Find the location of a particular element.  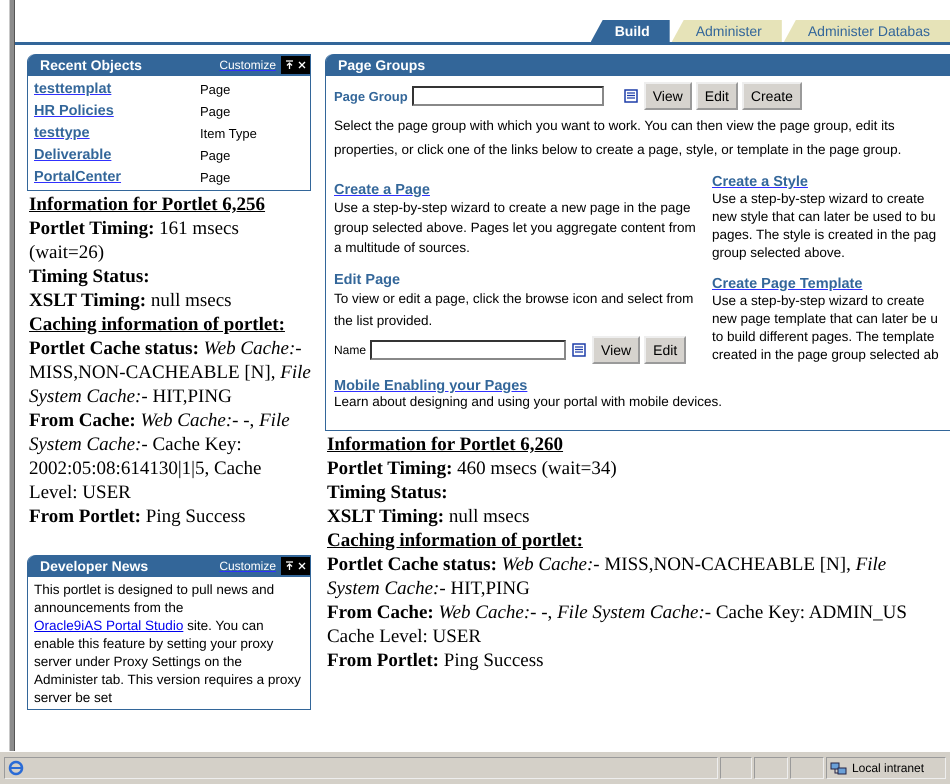

info-heading: Information for Portlet 6,260 is located at coordinates (445, 445).